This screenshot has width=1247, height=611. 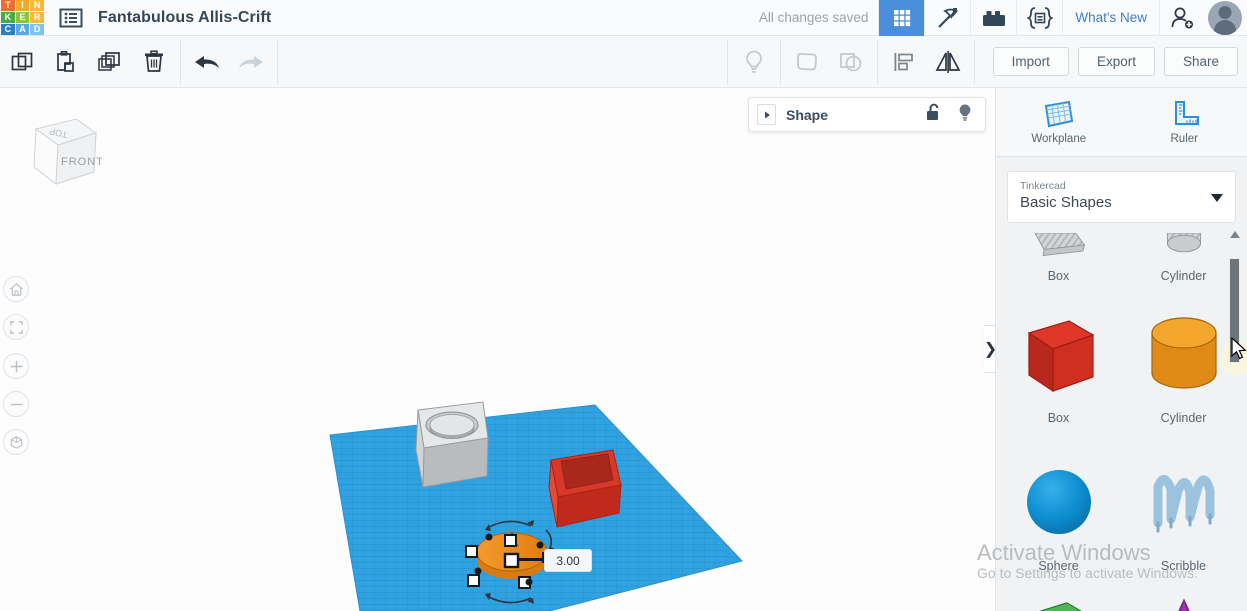 I want to click on ruler-tool-label: Ruler, so click(x=1184, y=139).